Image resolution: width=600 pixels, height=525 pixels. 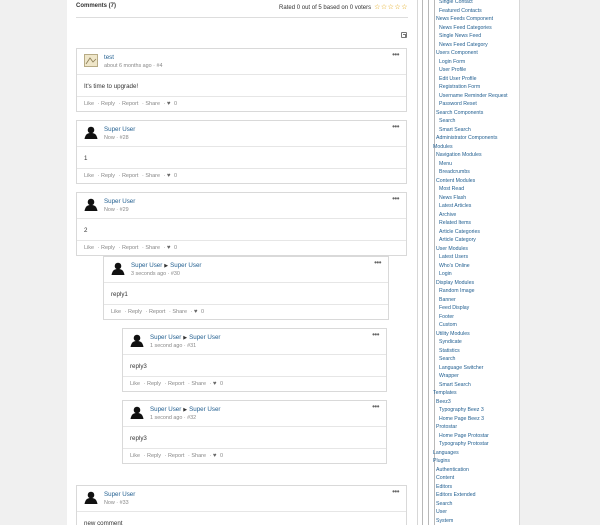 I want to click on comment-number: #28, so click(x=124, y=138).